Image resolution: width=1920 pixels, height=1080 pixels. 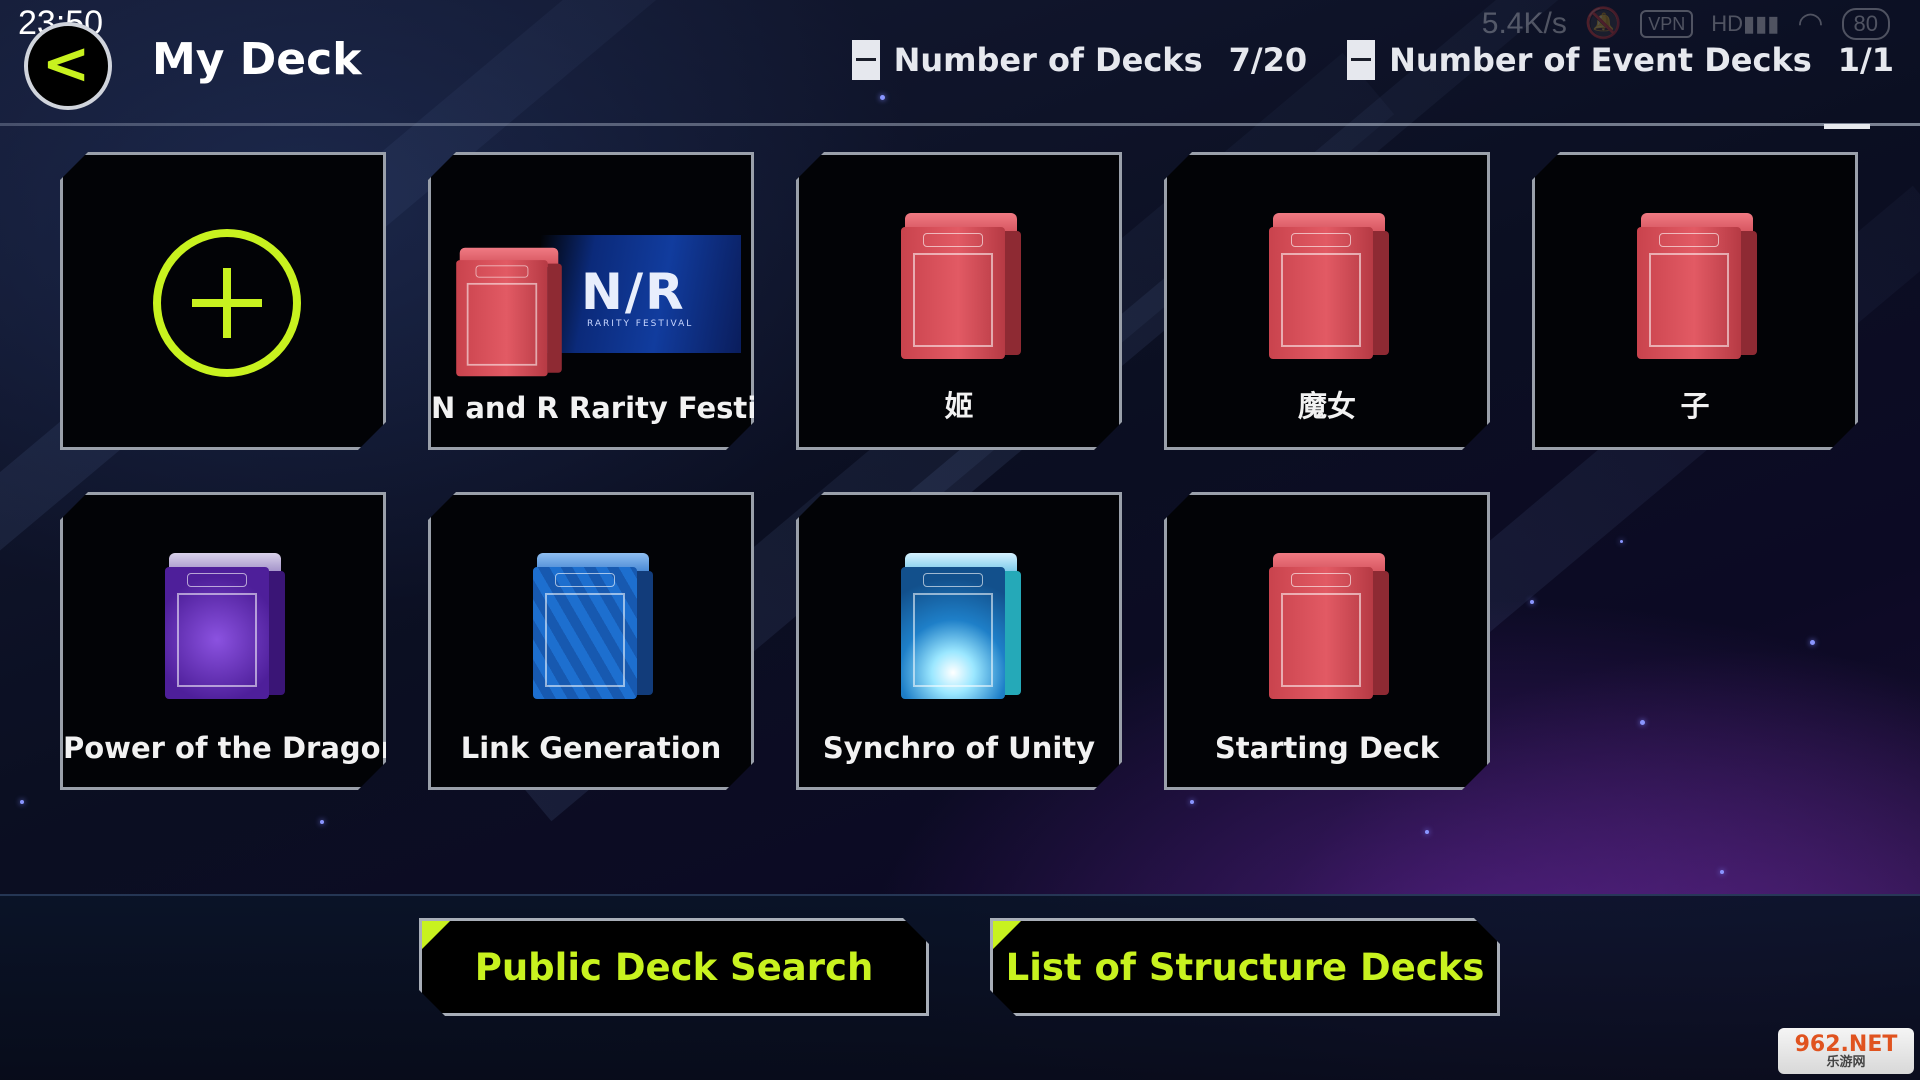 I want to click on net-speed: 5.4K/s, so click(x=1524, y=23).